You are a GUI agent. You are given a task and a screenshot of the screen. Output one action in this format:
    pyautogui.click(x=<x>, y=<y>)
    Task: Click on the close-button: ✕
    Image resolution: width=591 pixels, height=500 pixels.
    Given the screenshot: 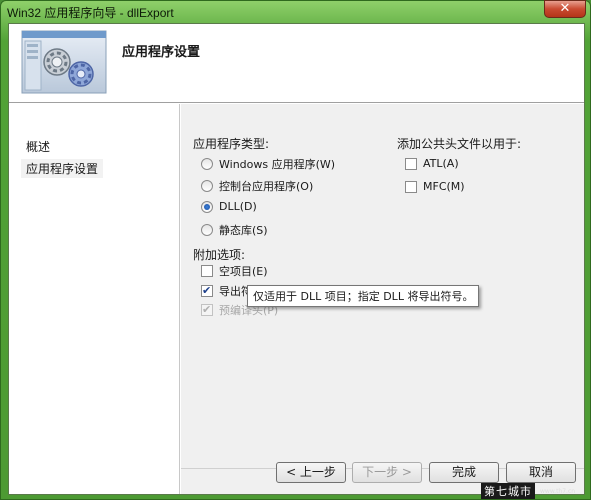 What is the action you would take?
    pyautogui.click(x=565, y=9)
    